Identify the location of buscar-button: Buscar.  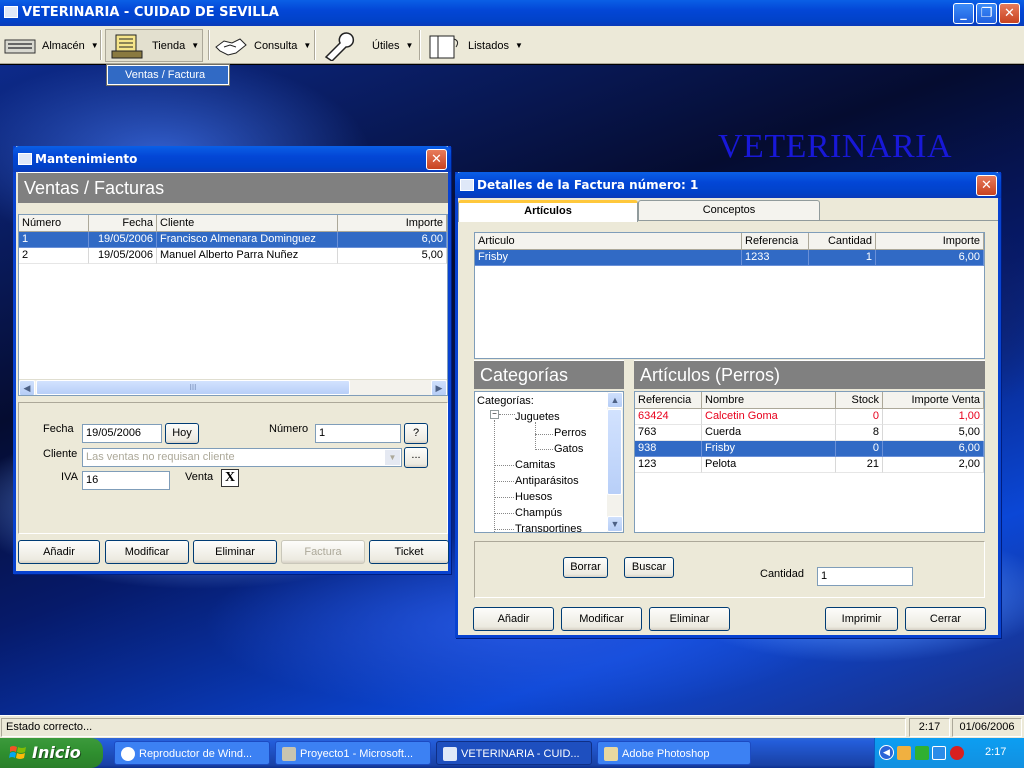
(649, 567).